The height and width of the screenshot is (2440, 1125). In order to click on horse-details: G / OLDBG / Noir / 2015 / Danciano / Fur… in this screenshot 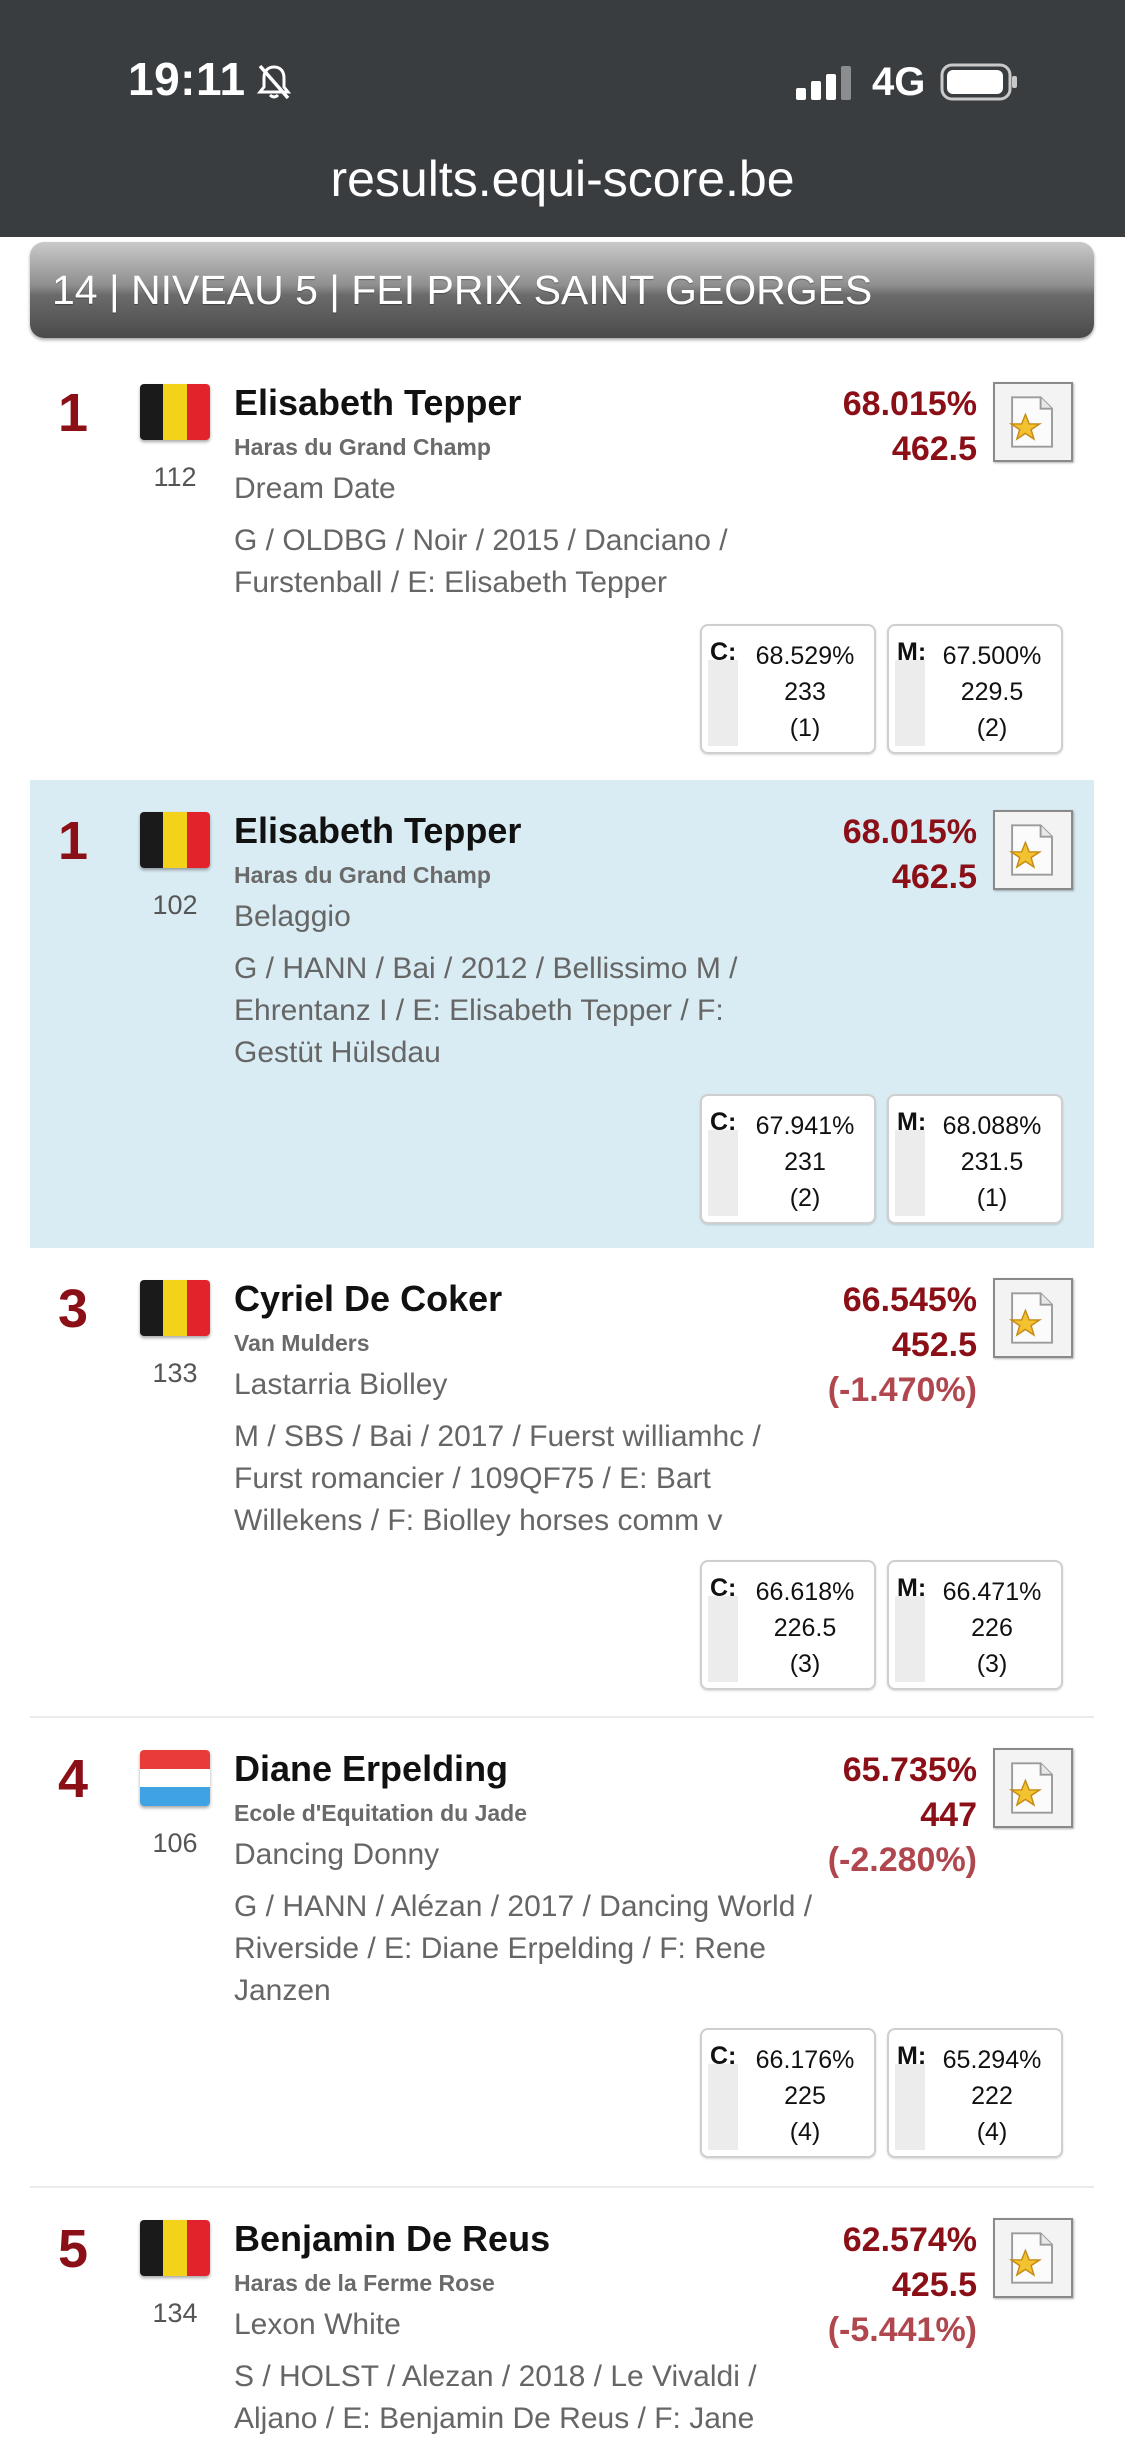, I will do `click(481, 561)`.